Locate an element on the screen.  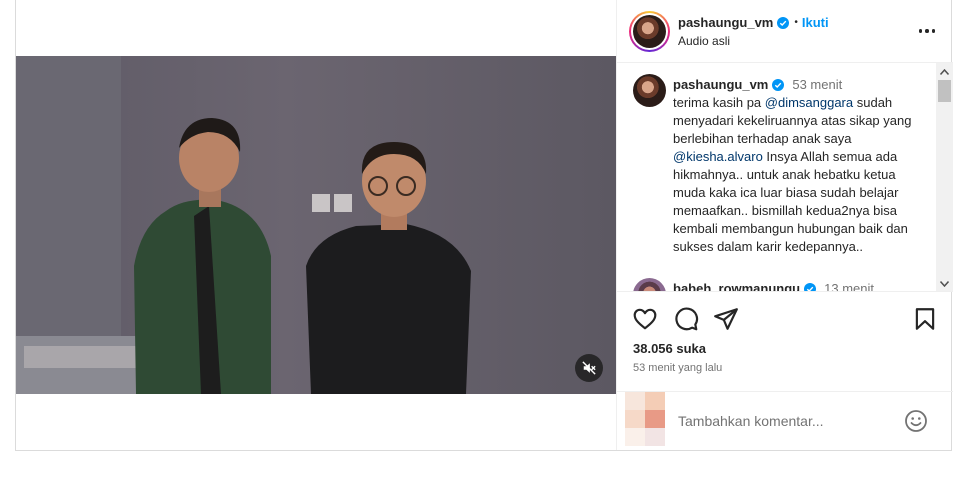
comment-header: pashaungu_vm 53 menit is located at coordinates (757, 84).